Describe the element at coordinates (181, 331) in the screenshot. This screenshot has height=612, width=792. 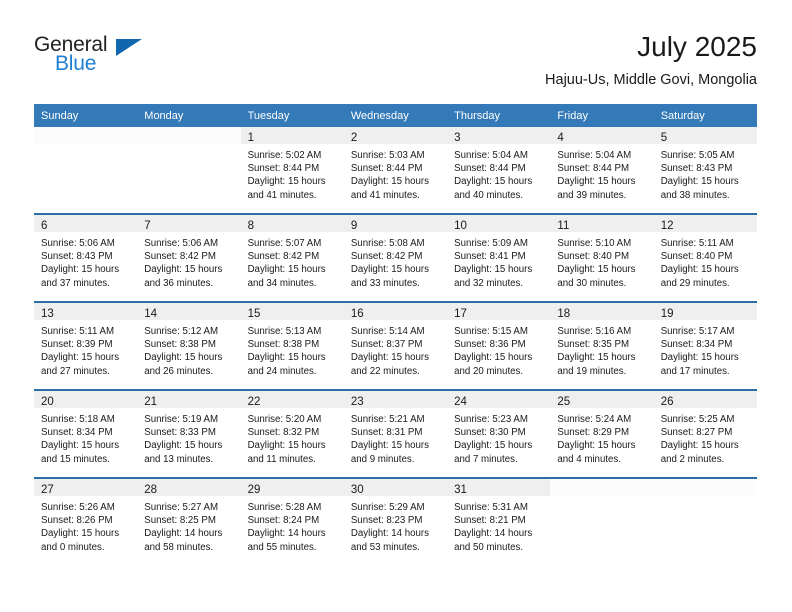
I see `sunrise-text: Sunrise: 5:12 AM` at that location.